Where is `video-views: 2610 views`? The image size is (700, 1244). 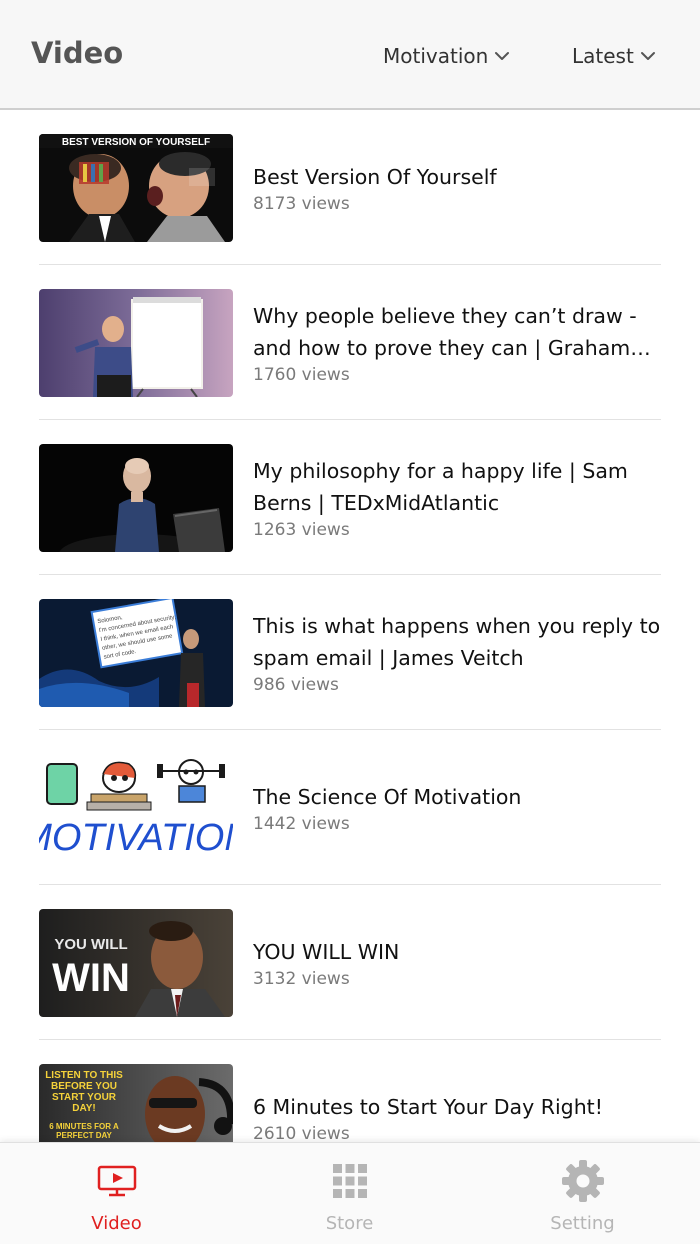 video-views: 2610 views is located at coordinates (301, 1133).